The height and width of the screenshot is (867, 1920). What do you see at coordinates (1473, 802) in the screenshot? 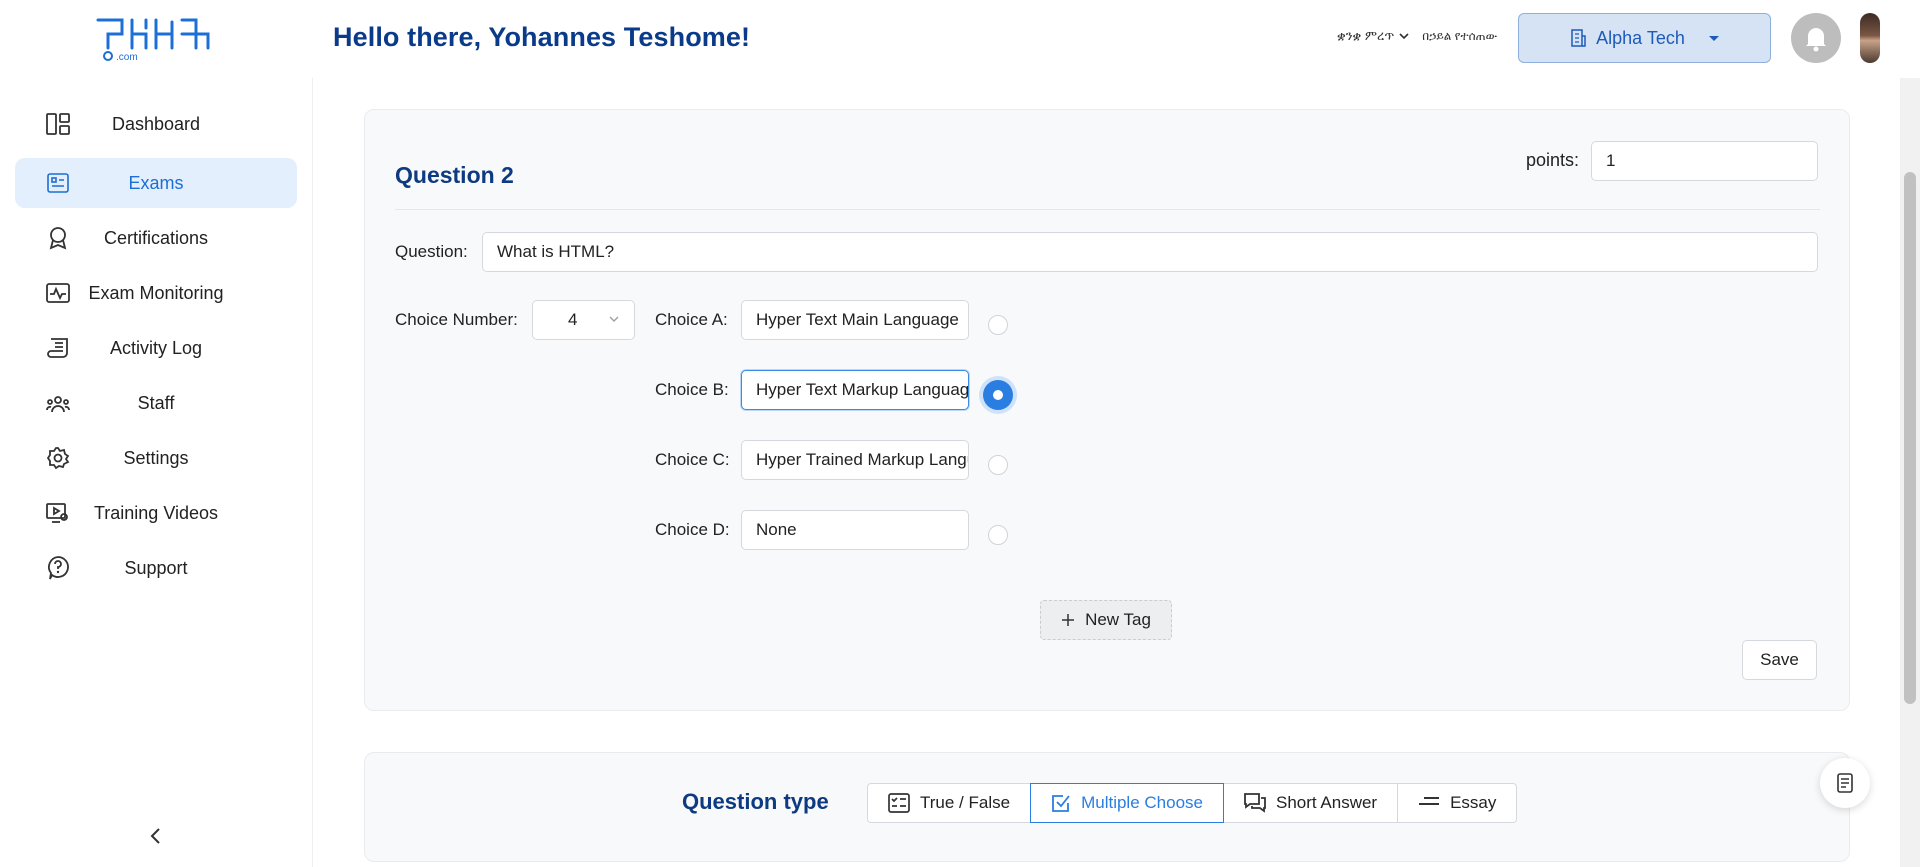
I see `tab-label: Essay` at bounding box center [1473, 802].